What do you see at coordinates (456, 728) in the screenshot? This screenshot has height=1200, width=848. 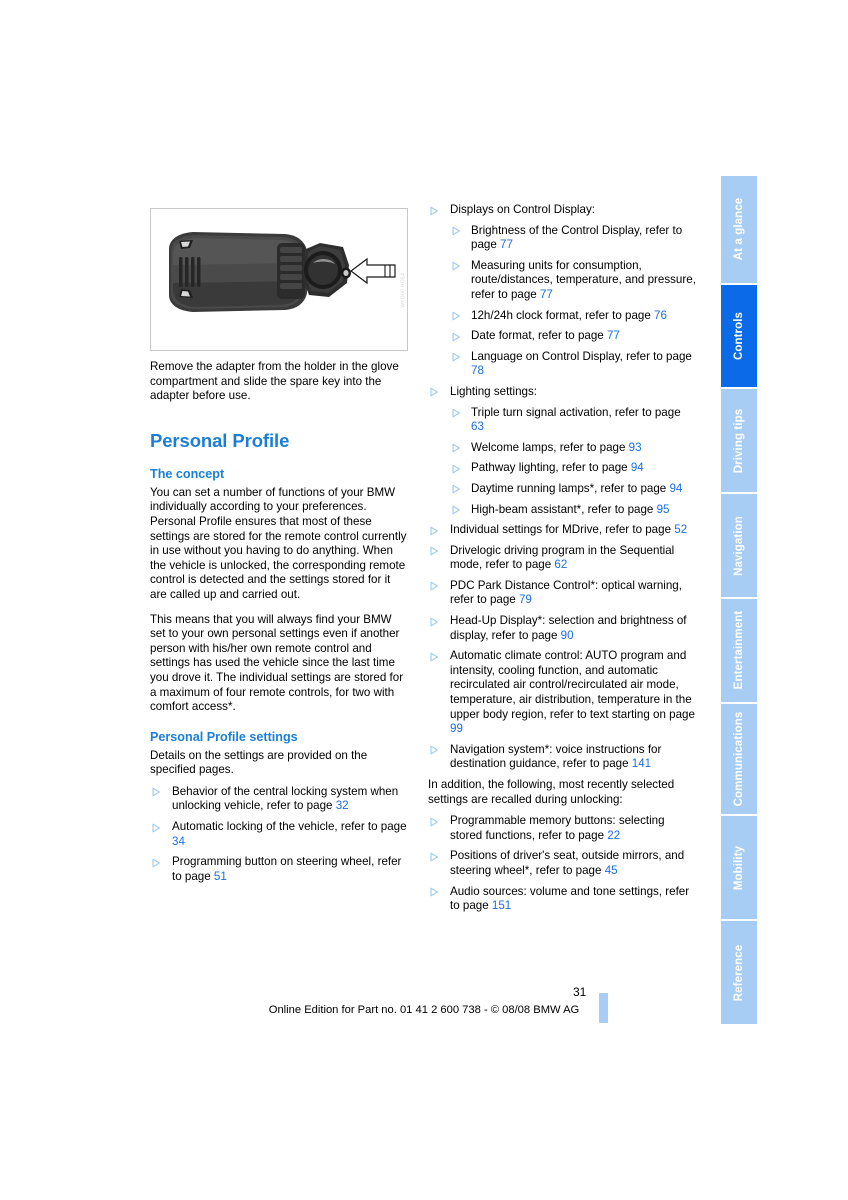 I see `page-reference-link: 99` at bounding box center [456, 728].